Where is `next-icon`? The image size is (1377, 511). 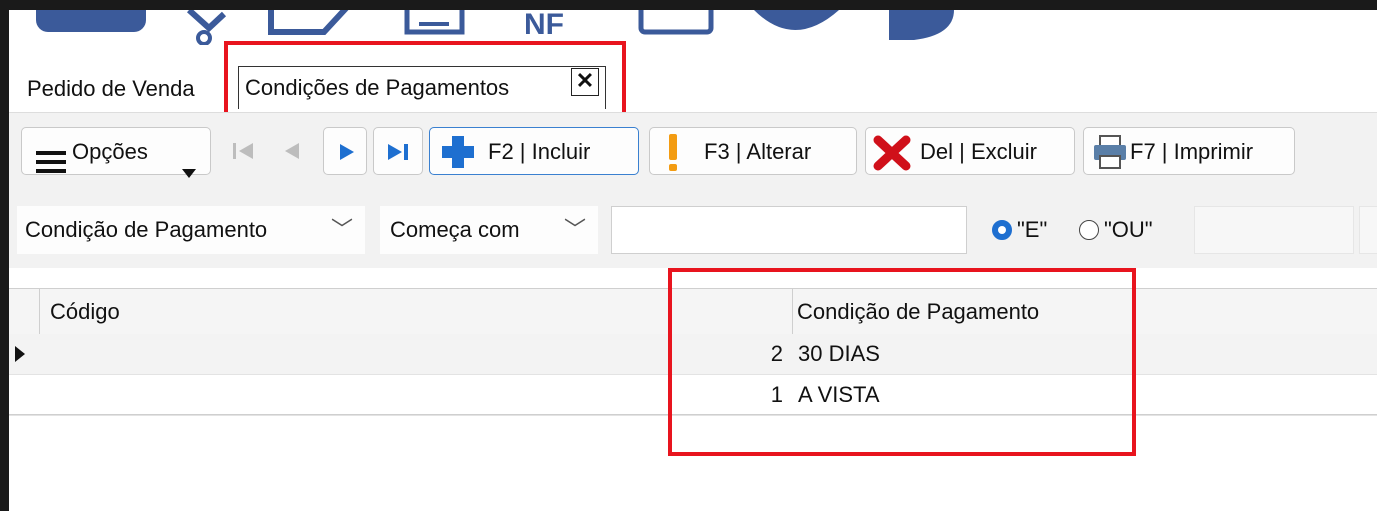
next-icon is located at coordinates (347, 152).